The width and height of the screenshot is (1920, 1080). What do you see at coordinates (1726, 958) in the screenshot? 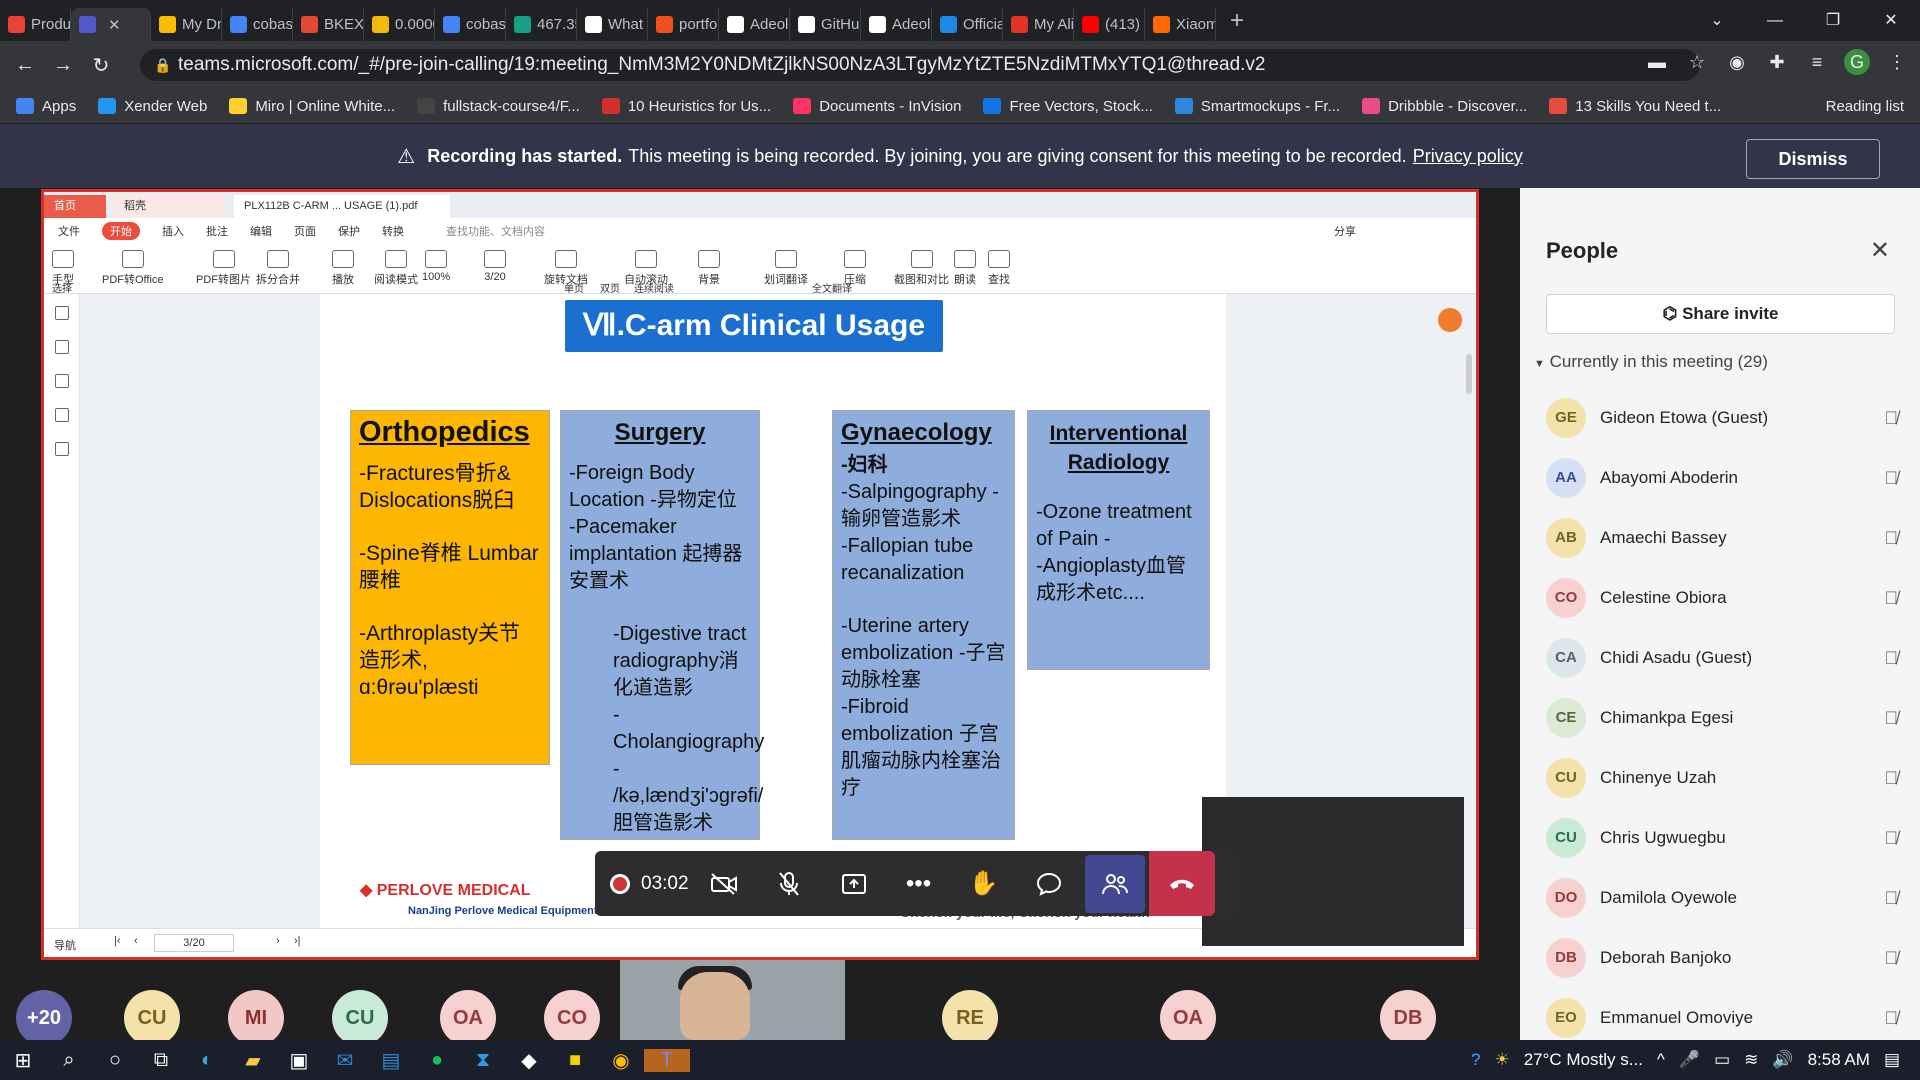
I see `participant-row: DB Deborah Banjoko 🎙̸` at bounding box center [1726, 958].